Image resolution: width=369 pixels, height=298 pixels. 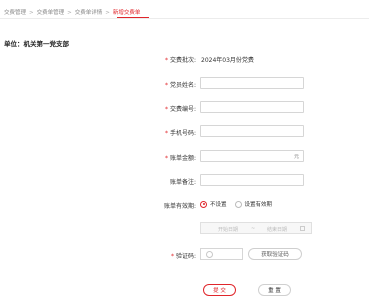 I want to click on breadcrumb-item-bill-detail: 交费单详情, so click(x=89, y=13).